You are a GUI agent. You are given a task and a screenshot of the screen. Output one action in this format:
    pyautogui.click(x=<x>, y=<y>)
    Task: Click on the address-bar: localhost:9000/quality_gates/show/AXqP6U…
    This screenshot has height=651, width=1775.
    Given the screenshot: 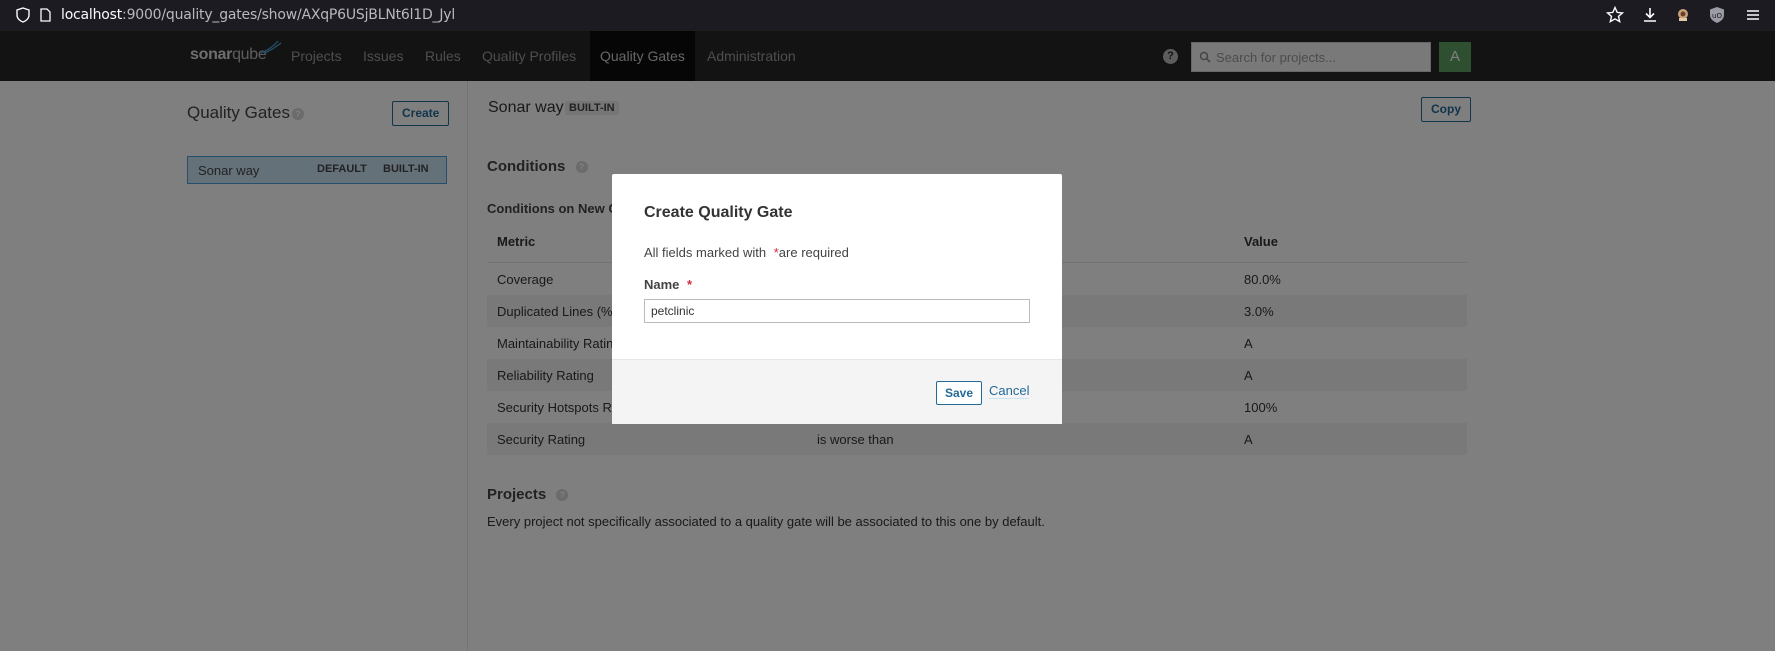 What is the action you would take?
    pyautogui.click(x=258, y=15)
    